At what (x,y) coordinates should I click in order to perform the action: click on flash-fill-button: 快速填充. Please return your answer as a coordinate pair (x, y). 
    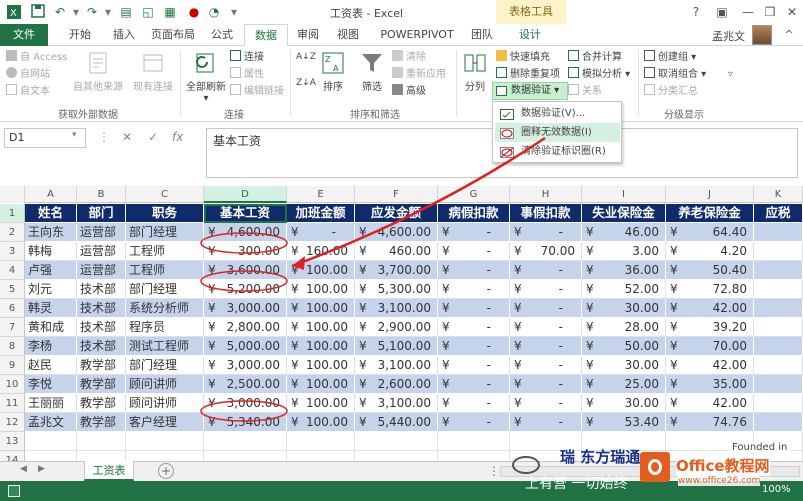
    Looking at the image, I should click on (523, 57).